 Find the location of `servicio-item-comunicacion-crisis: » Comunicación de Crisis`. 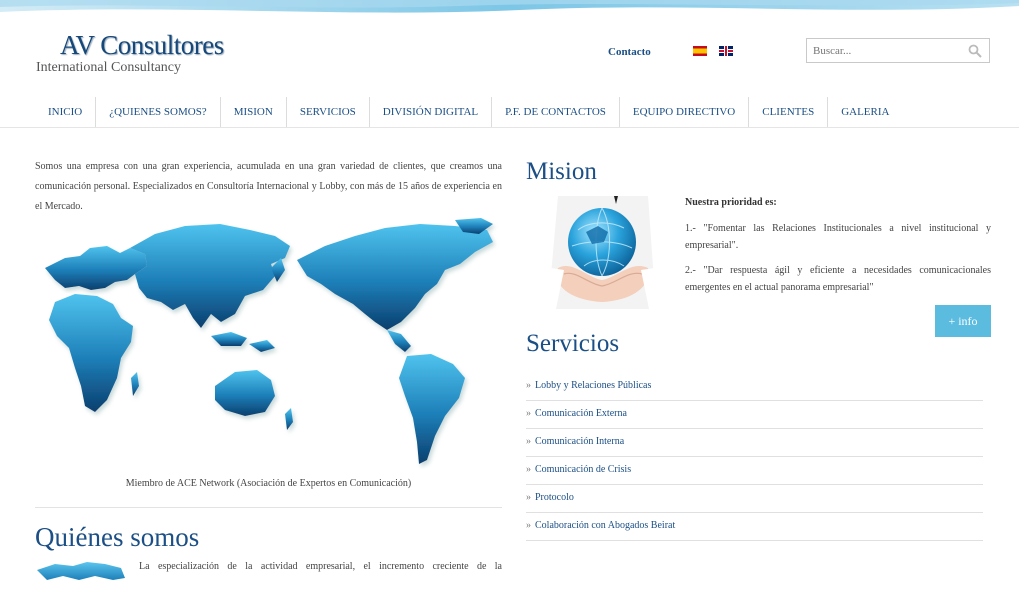

servicio-item-comunicacion-crisis: » Comunicación de Crisis is located at coordinates (754, 471).